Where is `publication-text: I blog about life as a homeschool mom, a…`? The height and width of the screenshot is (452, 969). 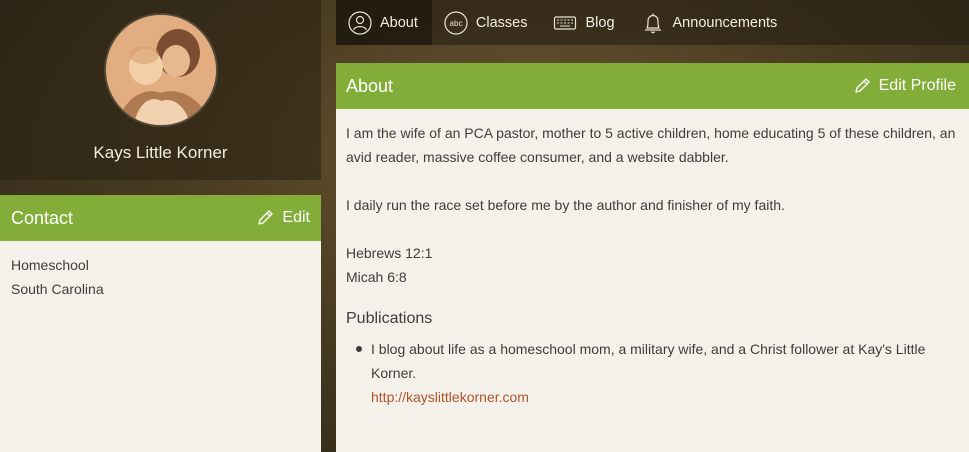 publication-text: I blog about life as a homeschool mom, a… is located at coordinates (648, 361).